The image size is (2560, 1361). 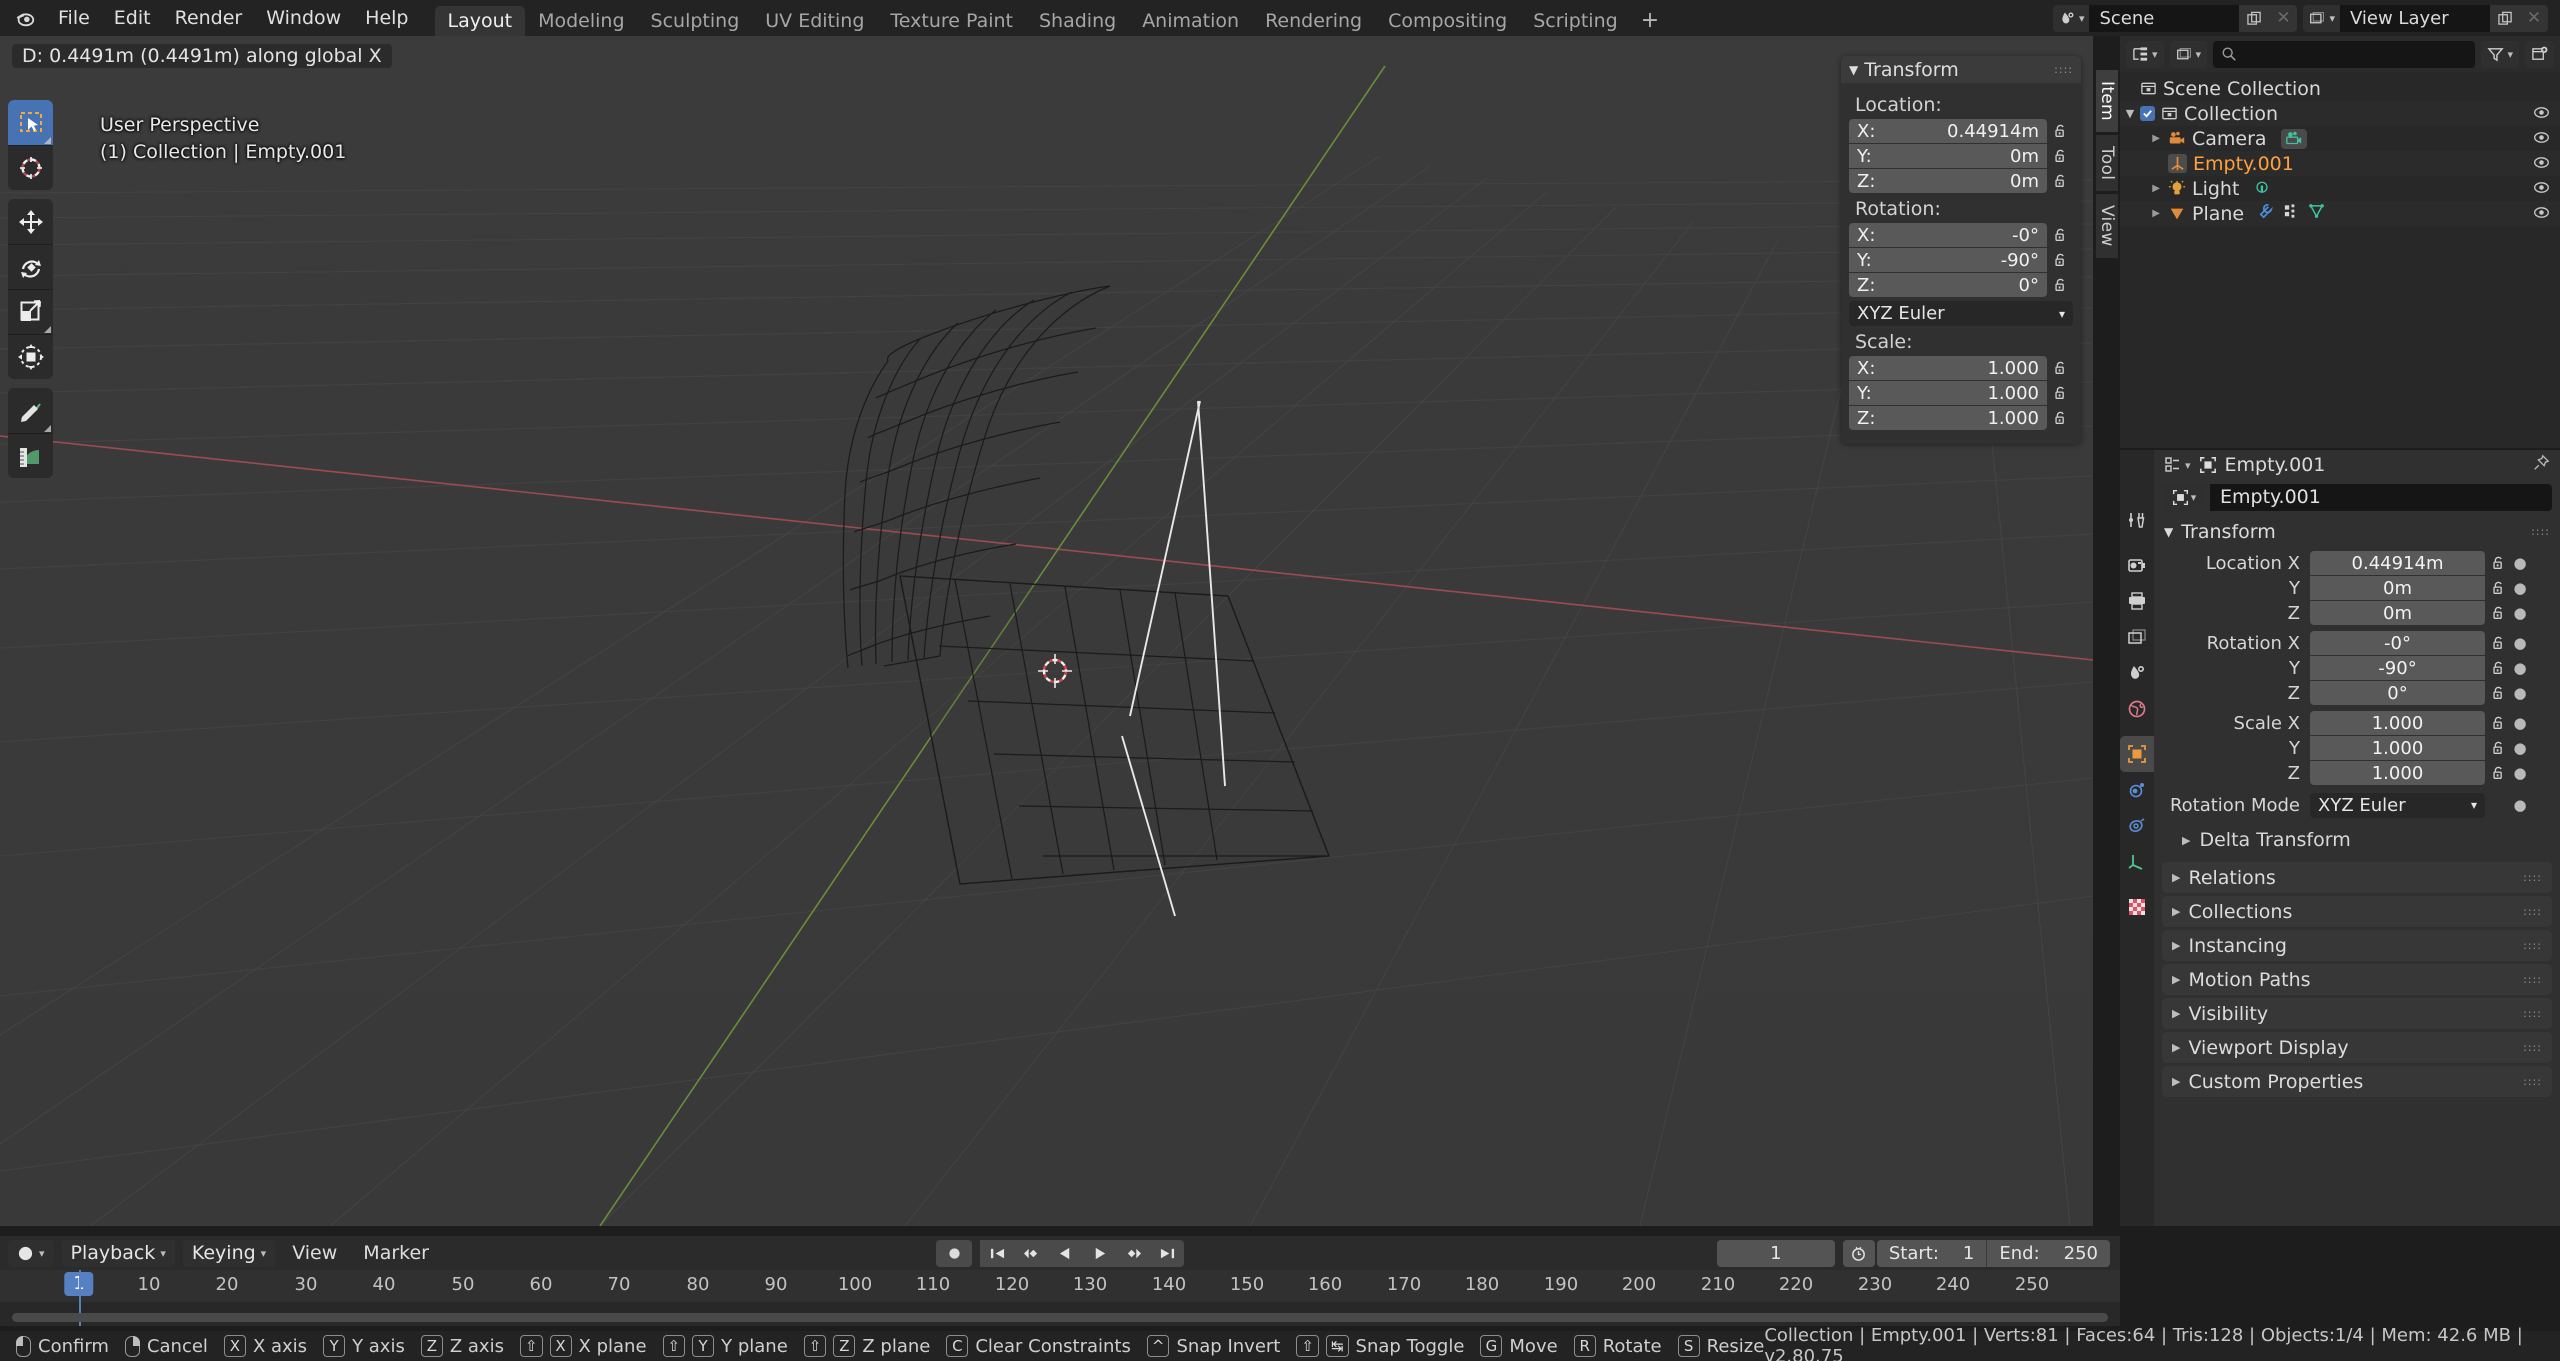 I want to click on workspace-tab-shading: Shading, so click(x=1077, y=21).